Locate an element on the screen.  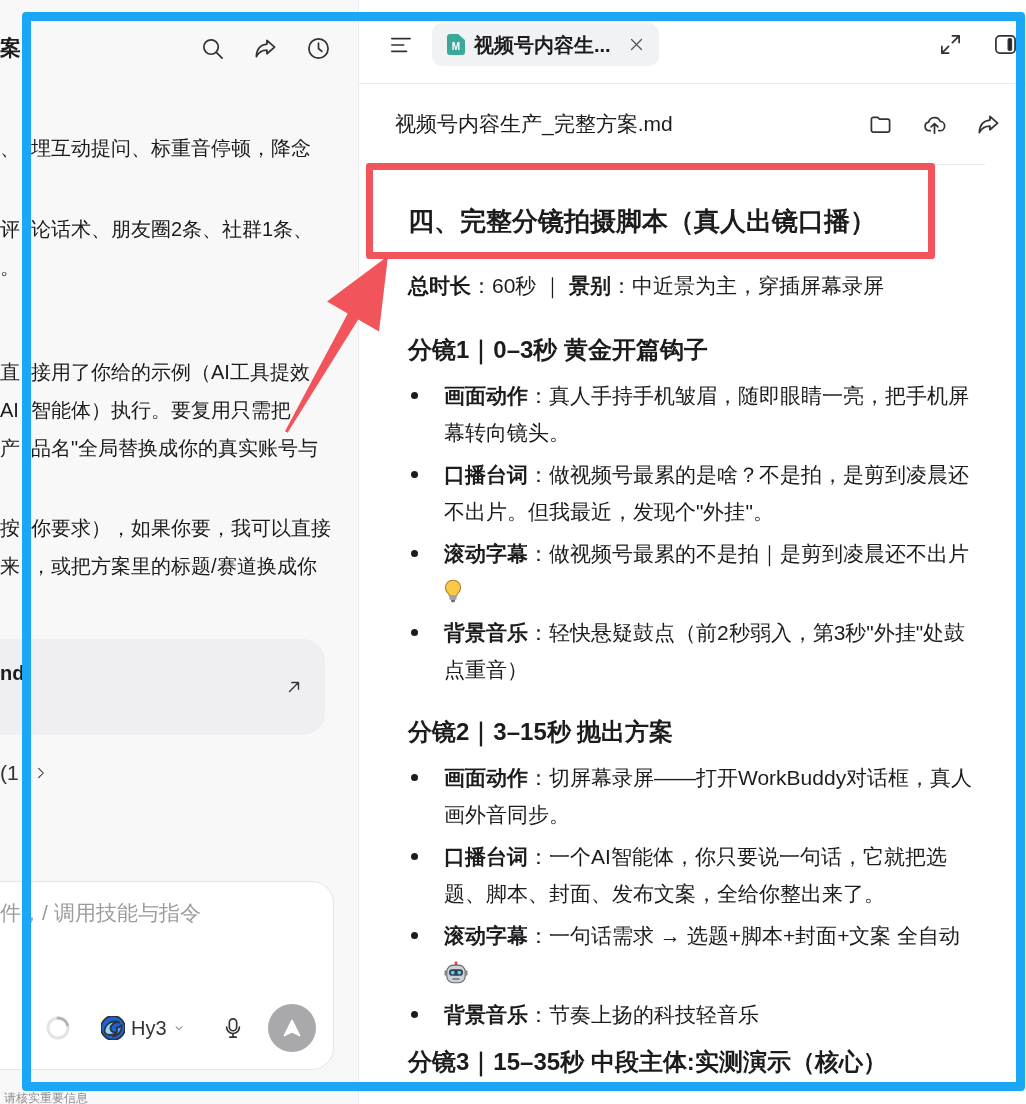
message-text: 评论话术、朋友圈2条、社群1条、 。 is located at coordinates (157, 248).